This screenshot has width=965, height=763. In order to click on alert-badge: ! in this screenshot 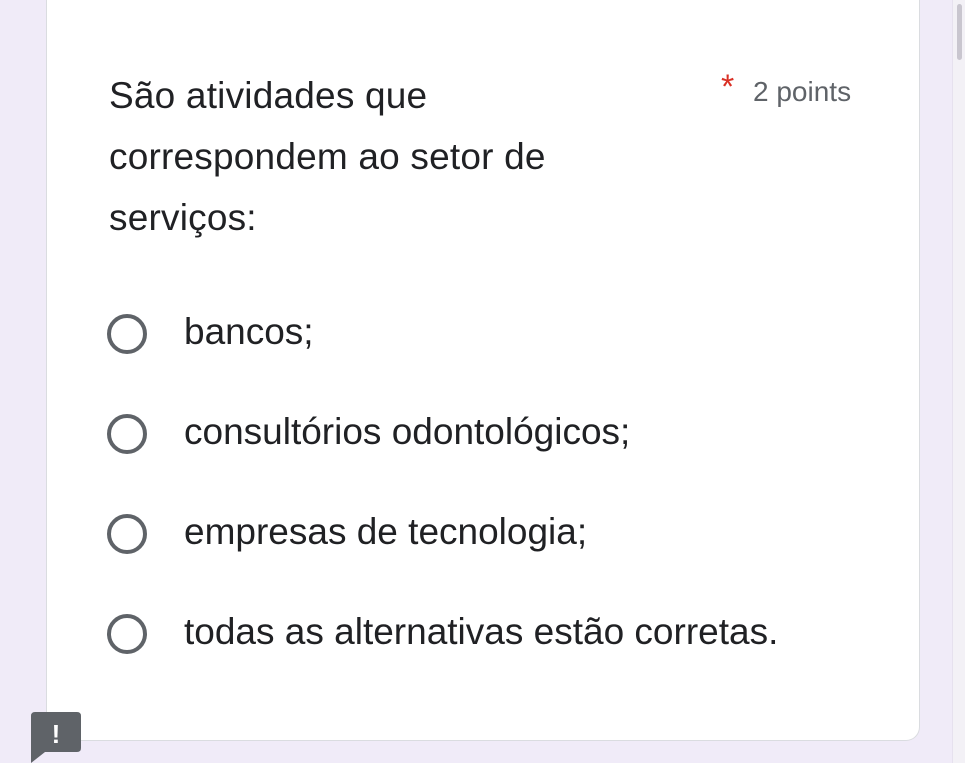, I will do `click(56, 737)`.